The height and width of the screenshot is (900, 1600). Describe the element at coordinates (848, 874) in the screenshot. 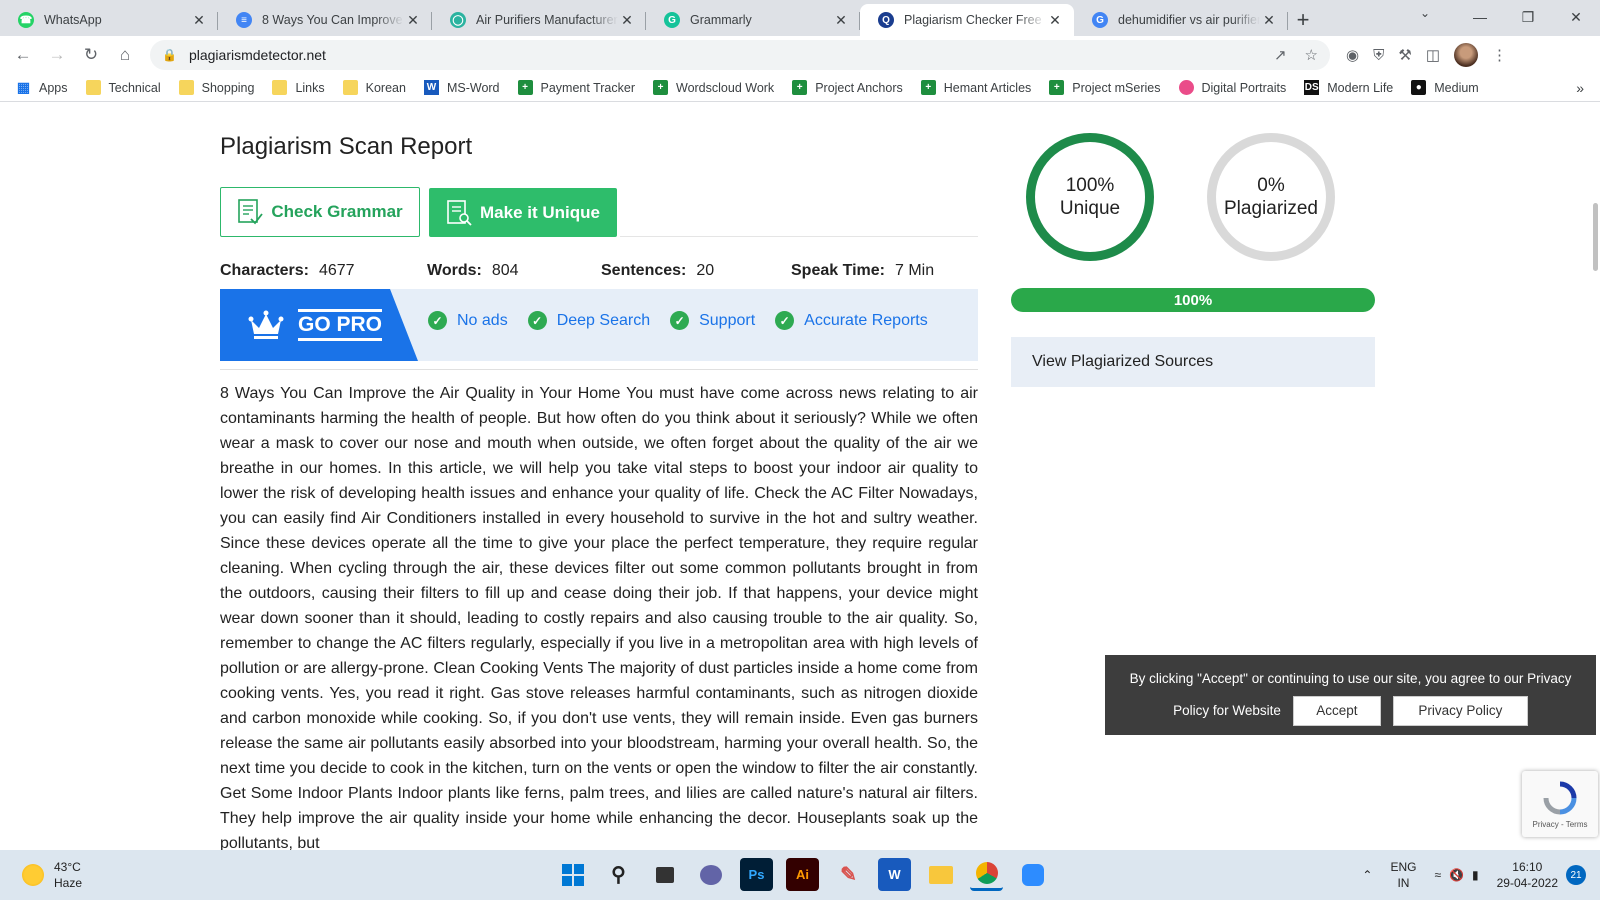

I see `pencil-app-icon: ✎` at that location.